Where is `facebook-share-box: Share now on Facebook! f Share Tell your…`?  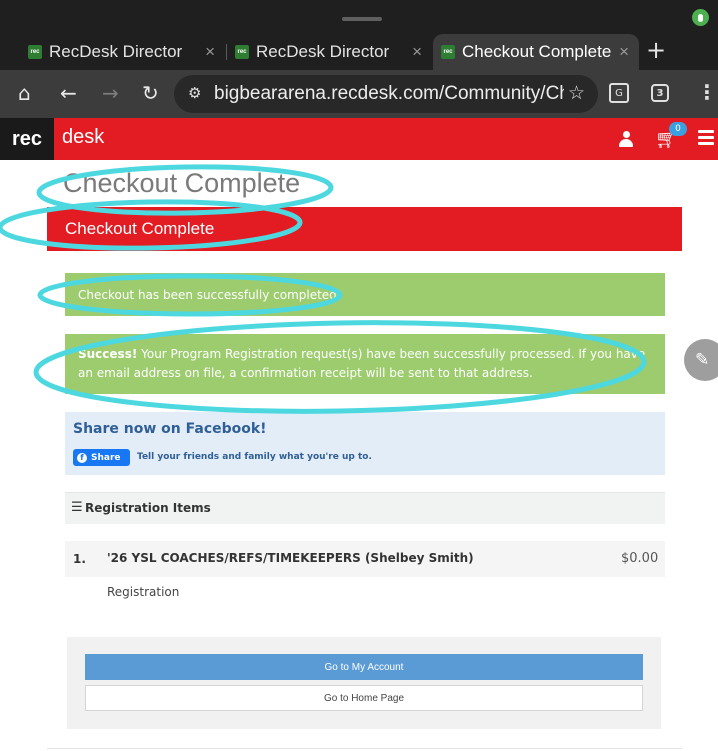
facebook-share-box: Share now on Facebook! f Share Tell your… is located at coordinates (365, 443).